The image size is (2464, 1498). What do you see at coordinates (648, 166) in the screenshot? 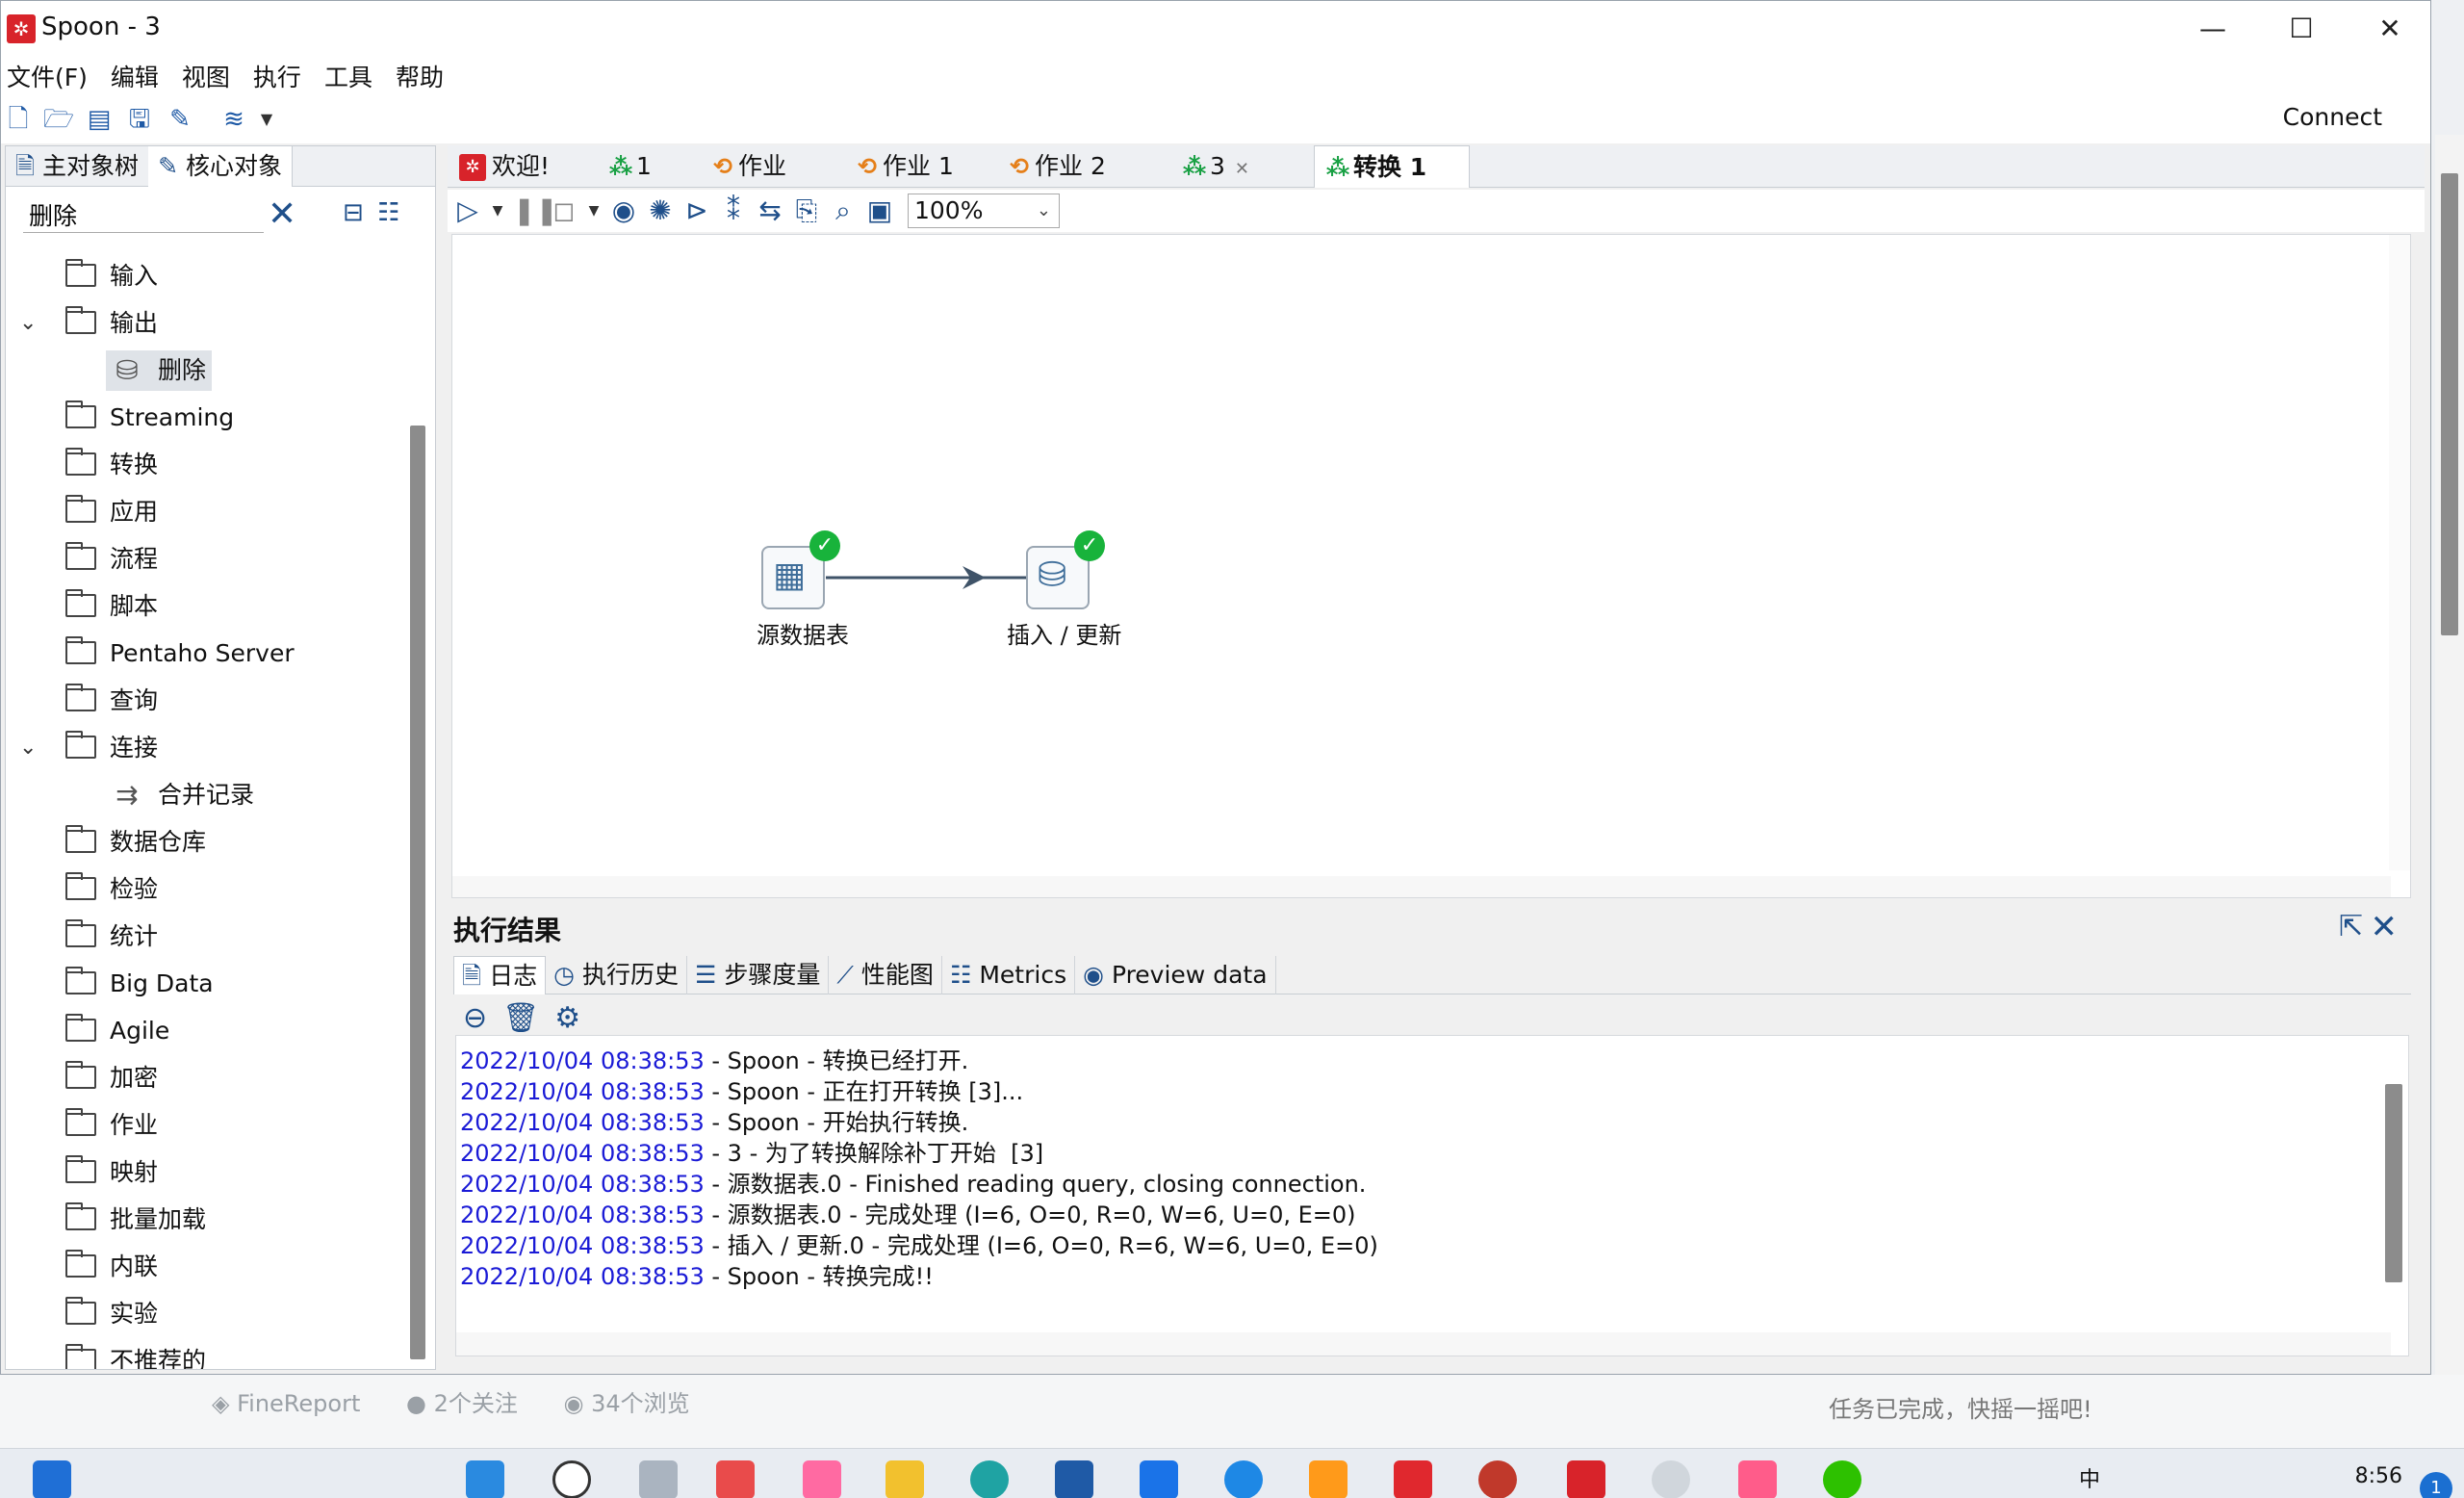
I see `tab-transformation-1: ⁂ 1` at bounding box center [648, 166].